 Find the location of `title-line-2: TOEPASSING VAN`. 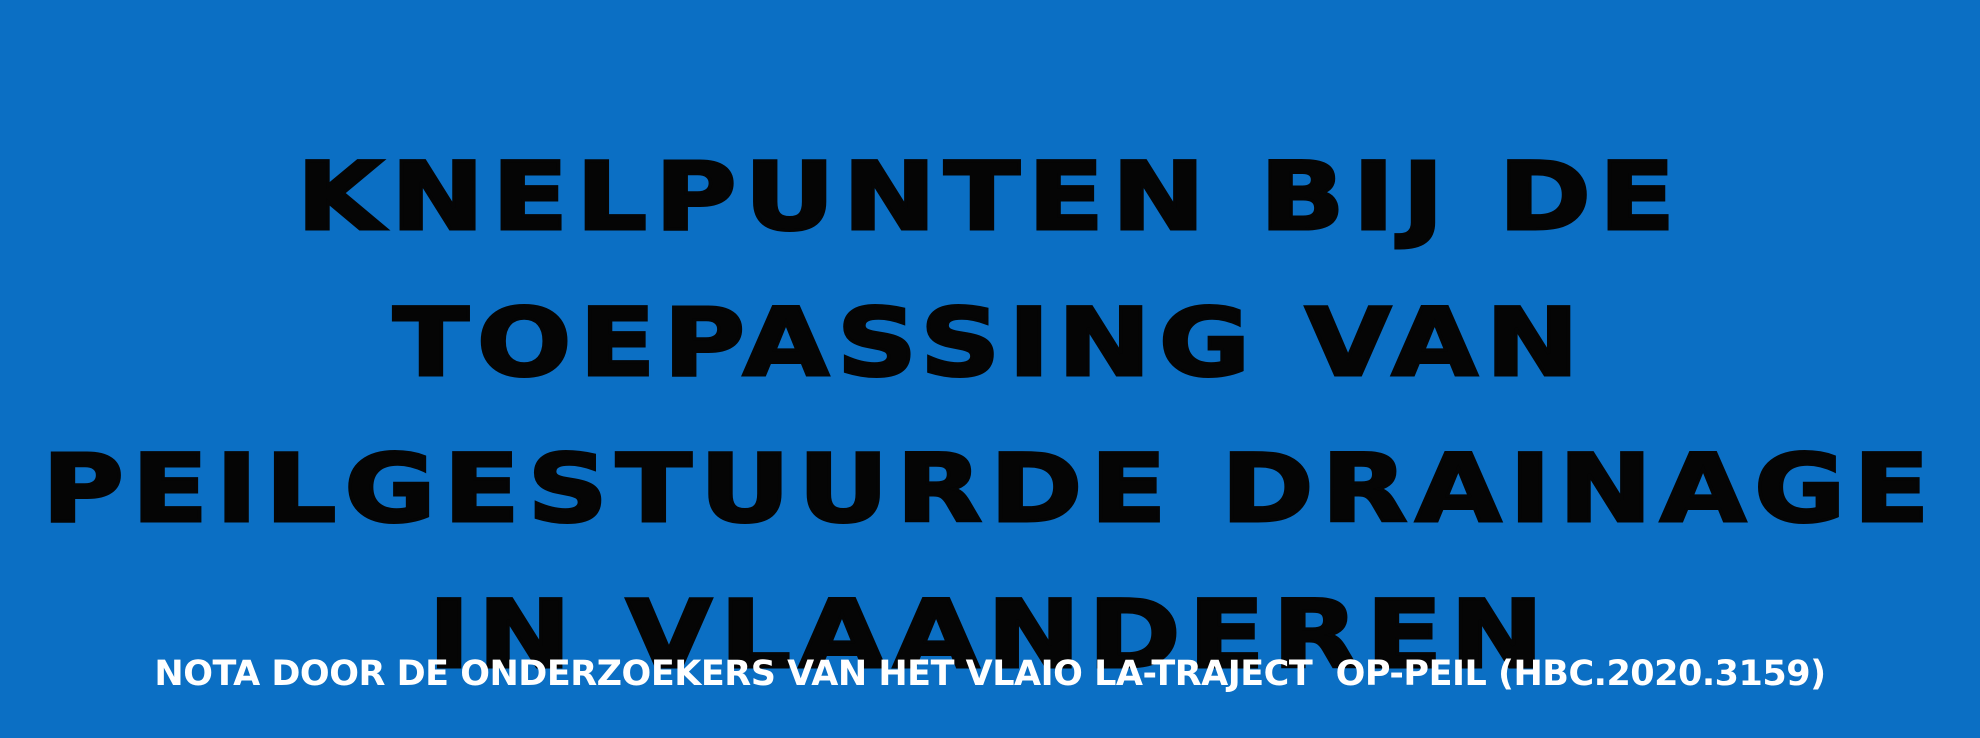

title-line-2: TOEPASSING VAN is located at coordinates (989, 343).